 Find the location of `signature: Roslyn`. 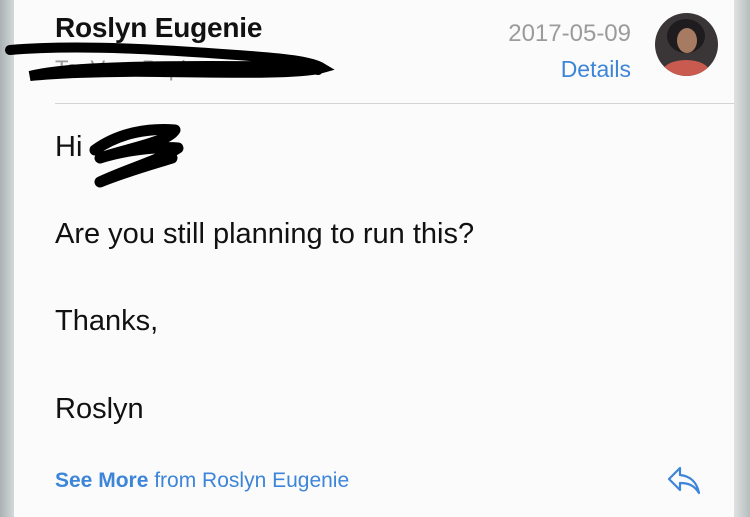

signature: Roslyn is located at coordinates (99, 409).